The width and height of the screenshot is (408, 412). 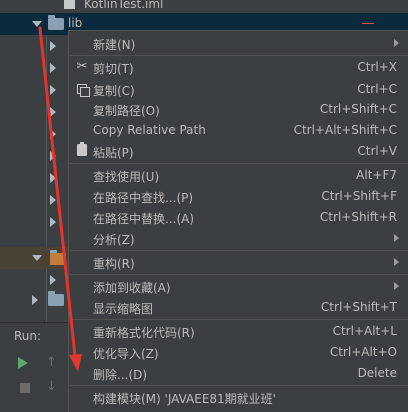 What do you see at coordinates (25, 388) in the screenshot?
I see `stop-icon` at bounding box center [25, 388].